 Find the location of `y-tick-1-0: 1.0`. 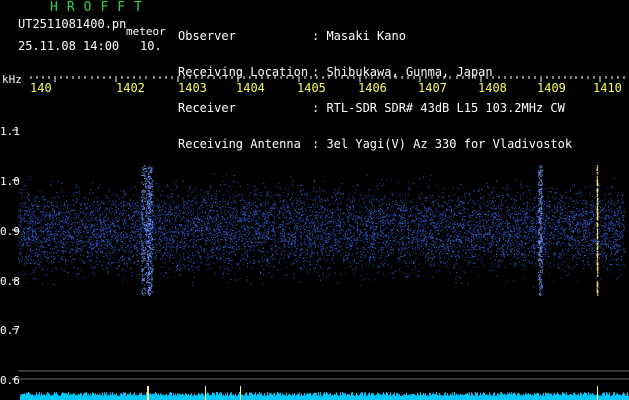

y-tick-1-0: 1.0 is located at coordinates (10, 181).